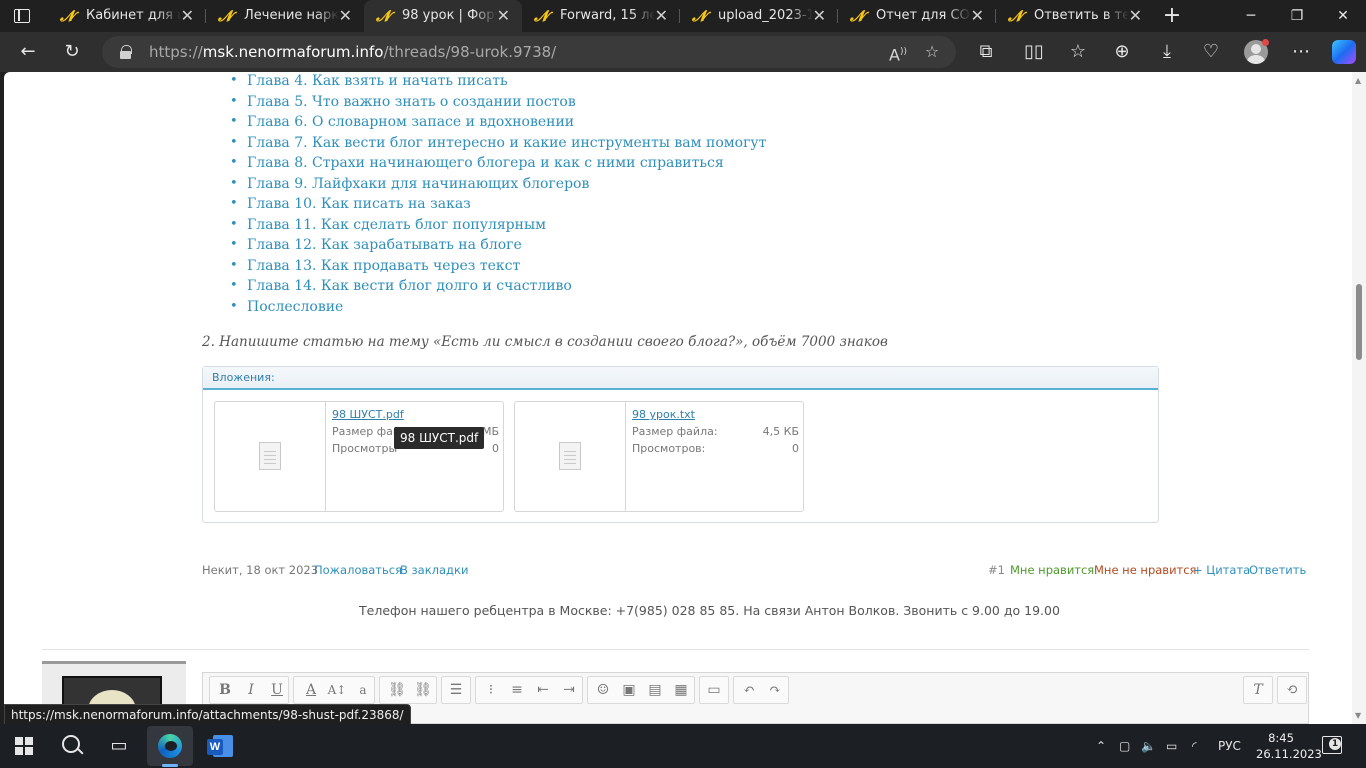  I want to click on like-link: Мне нравится, so click(1052, 570).